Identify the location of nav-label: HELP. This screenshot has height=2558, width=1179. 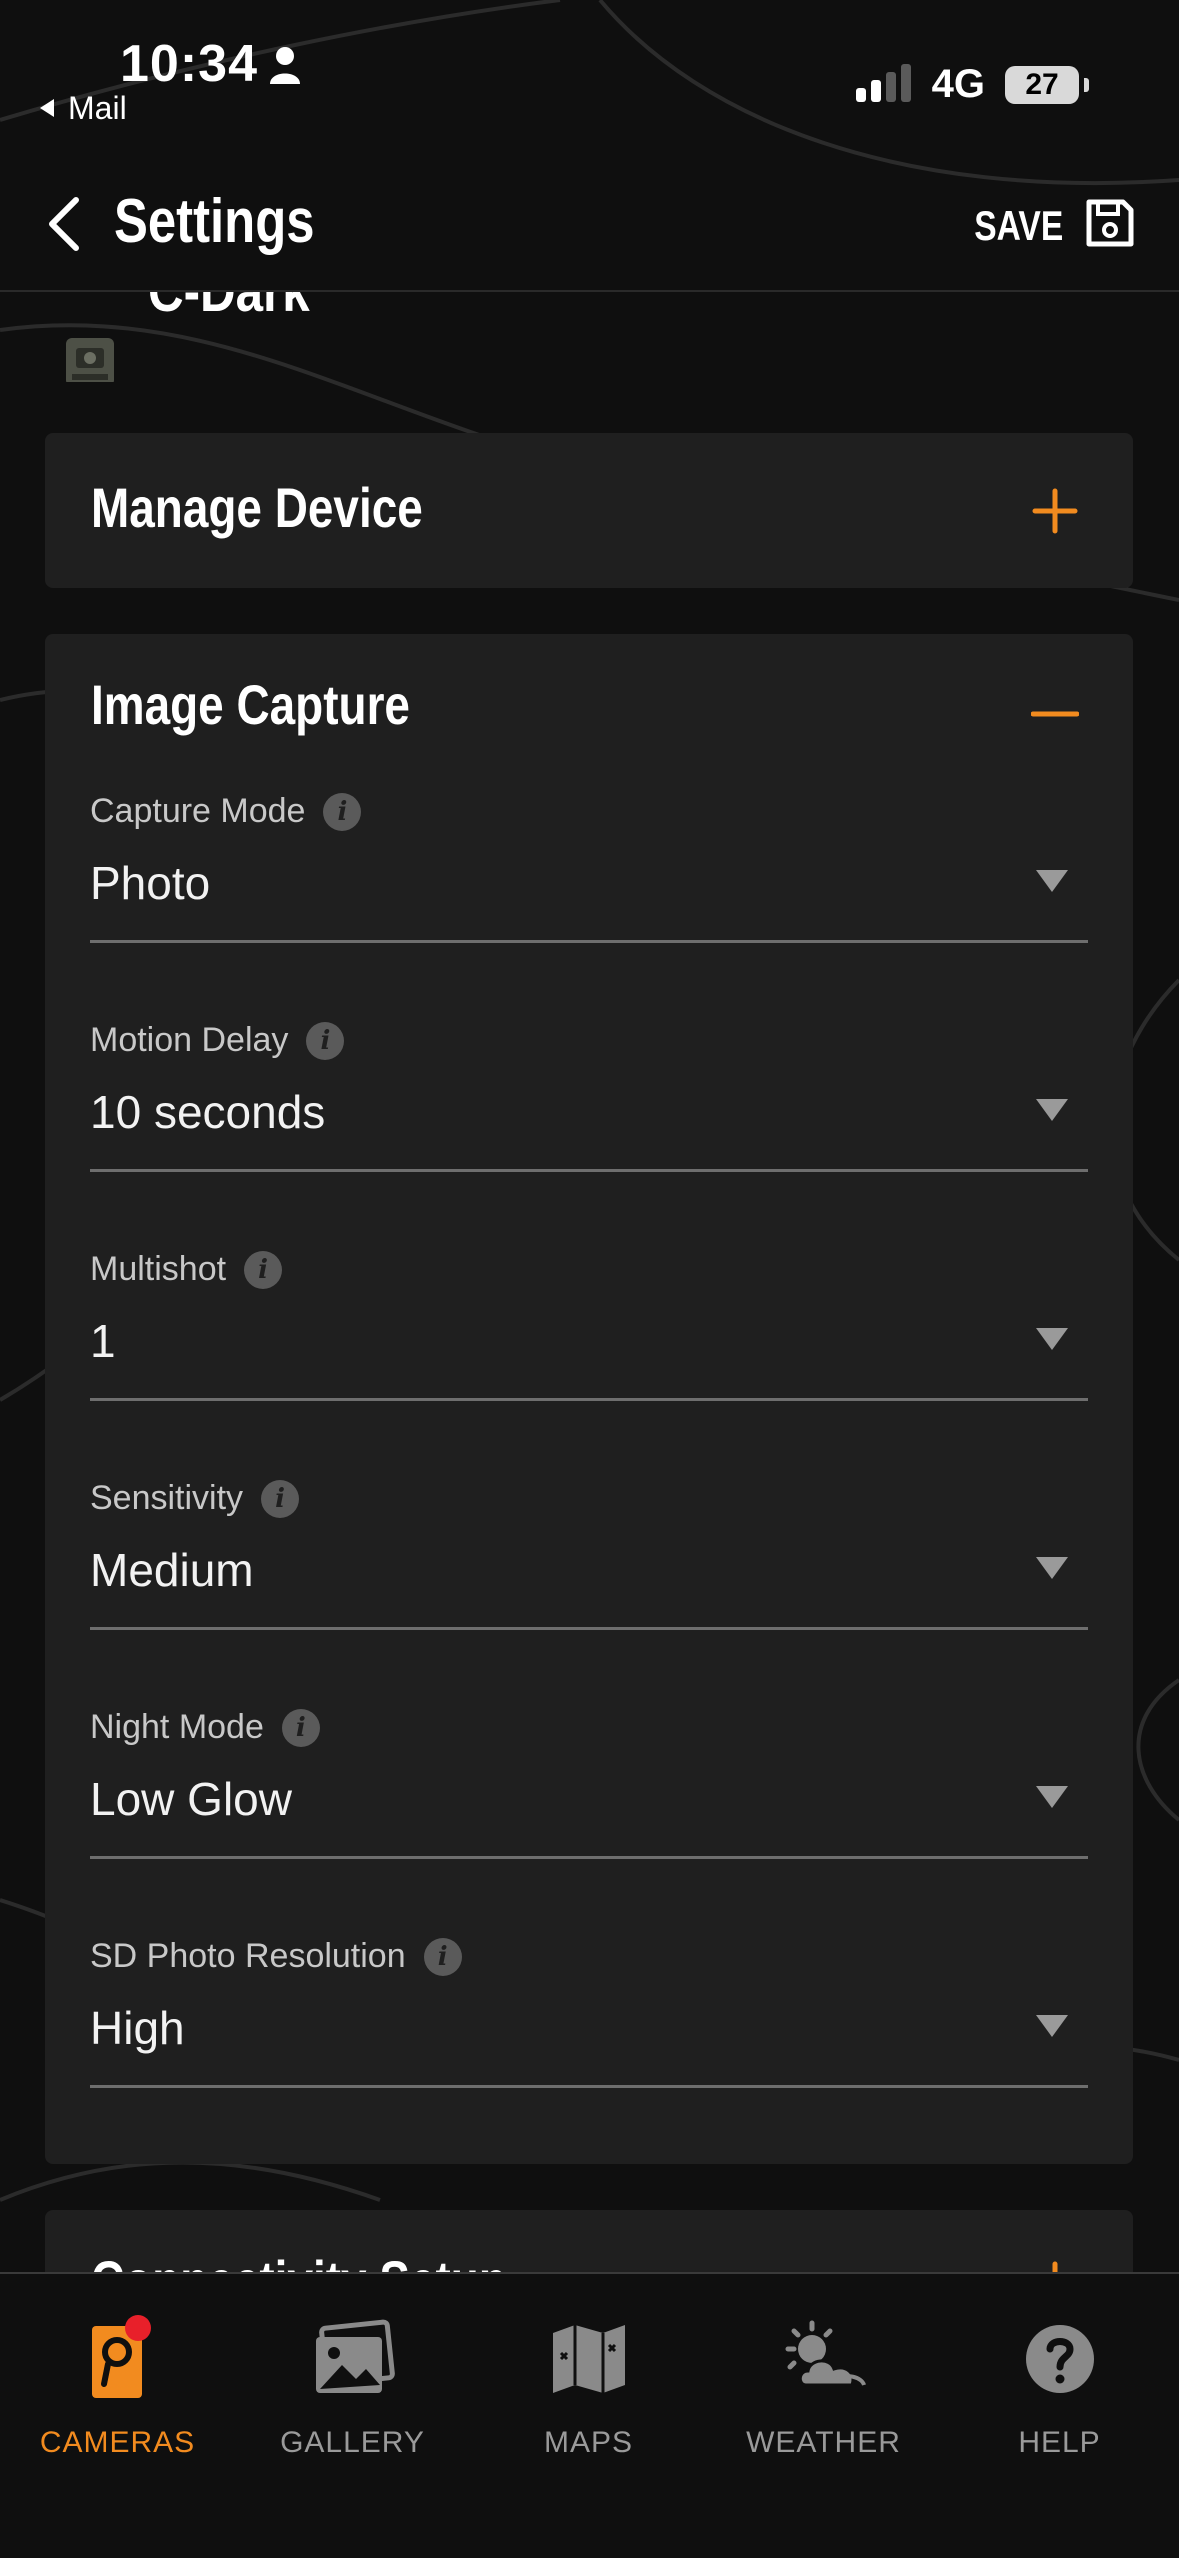
(1059, 2442).